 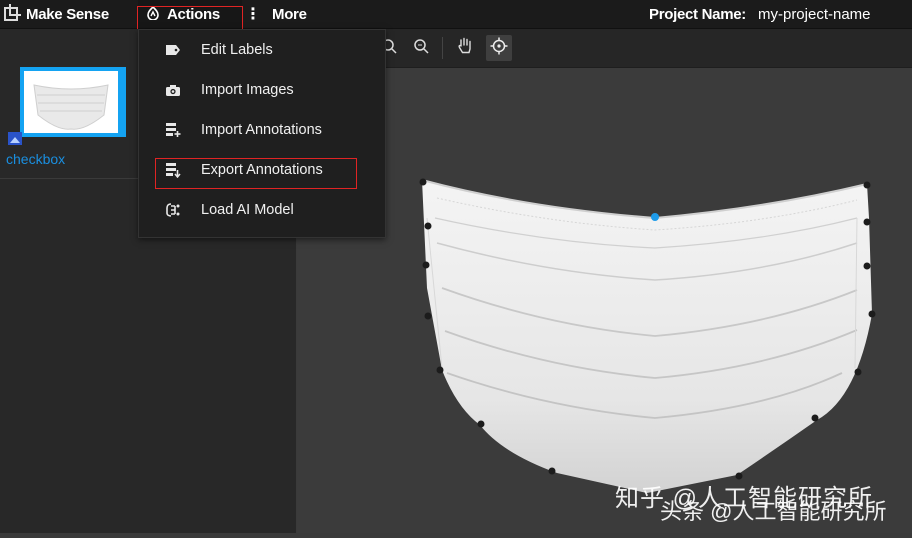 What do you see at coordinates (442, 48) in the screenshot?
I see `toolbar-separator` at bounding box center [442, 48].